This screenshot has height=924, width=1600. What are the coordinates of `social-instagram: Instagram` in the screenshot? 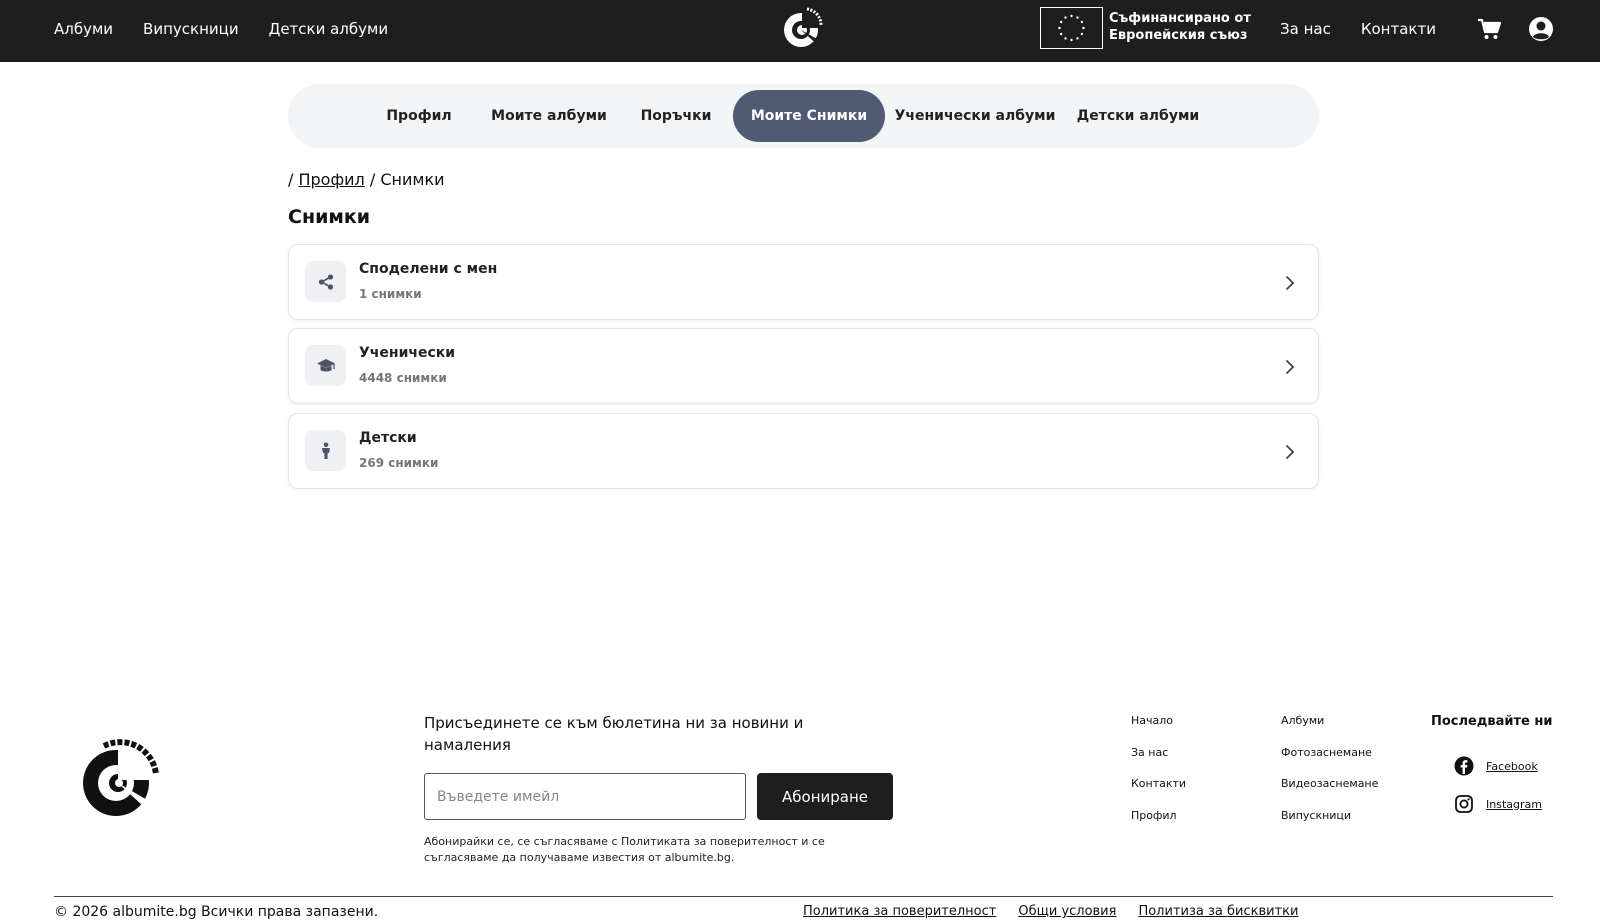 It's located at (1498, 804).